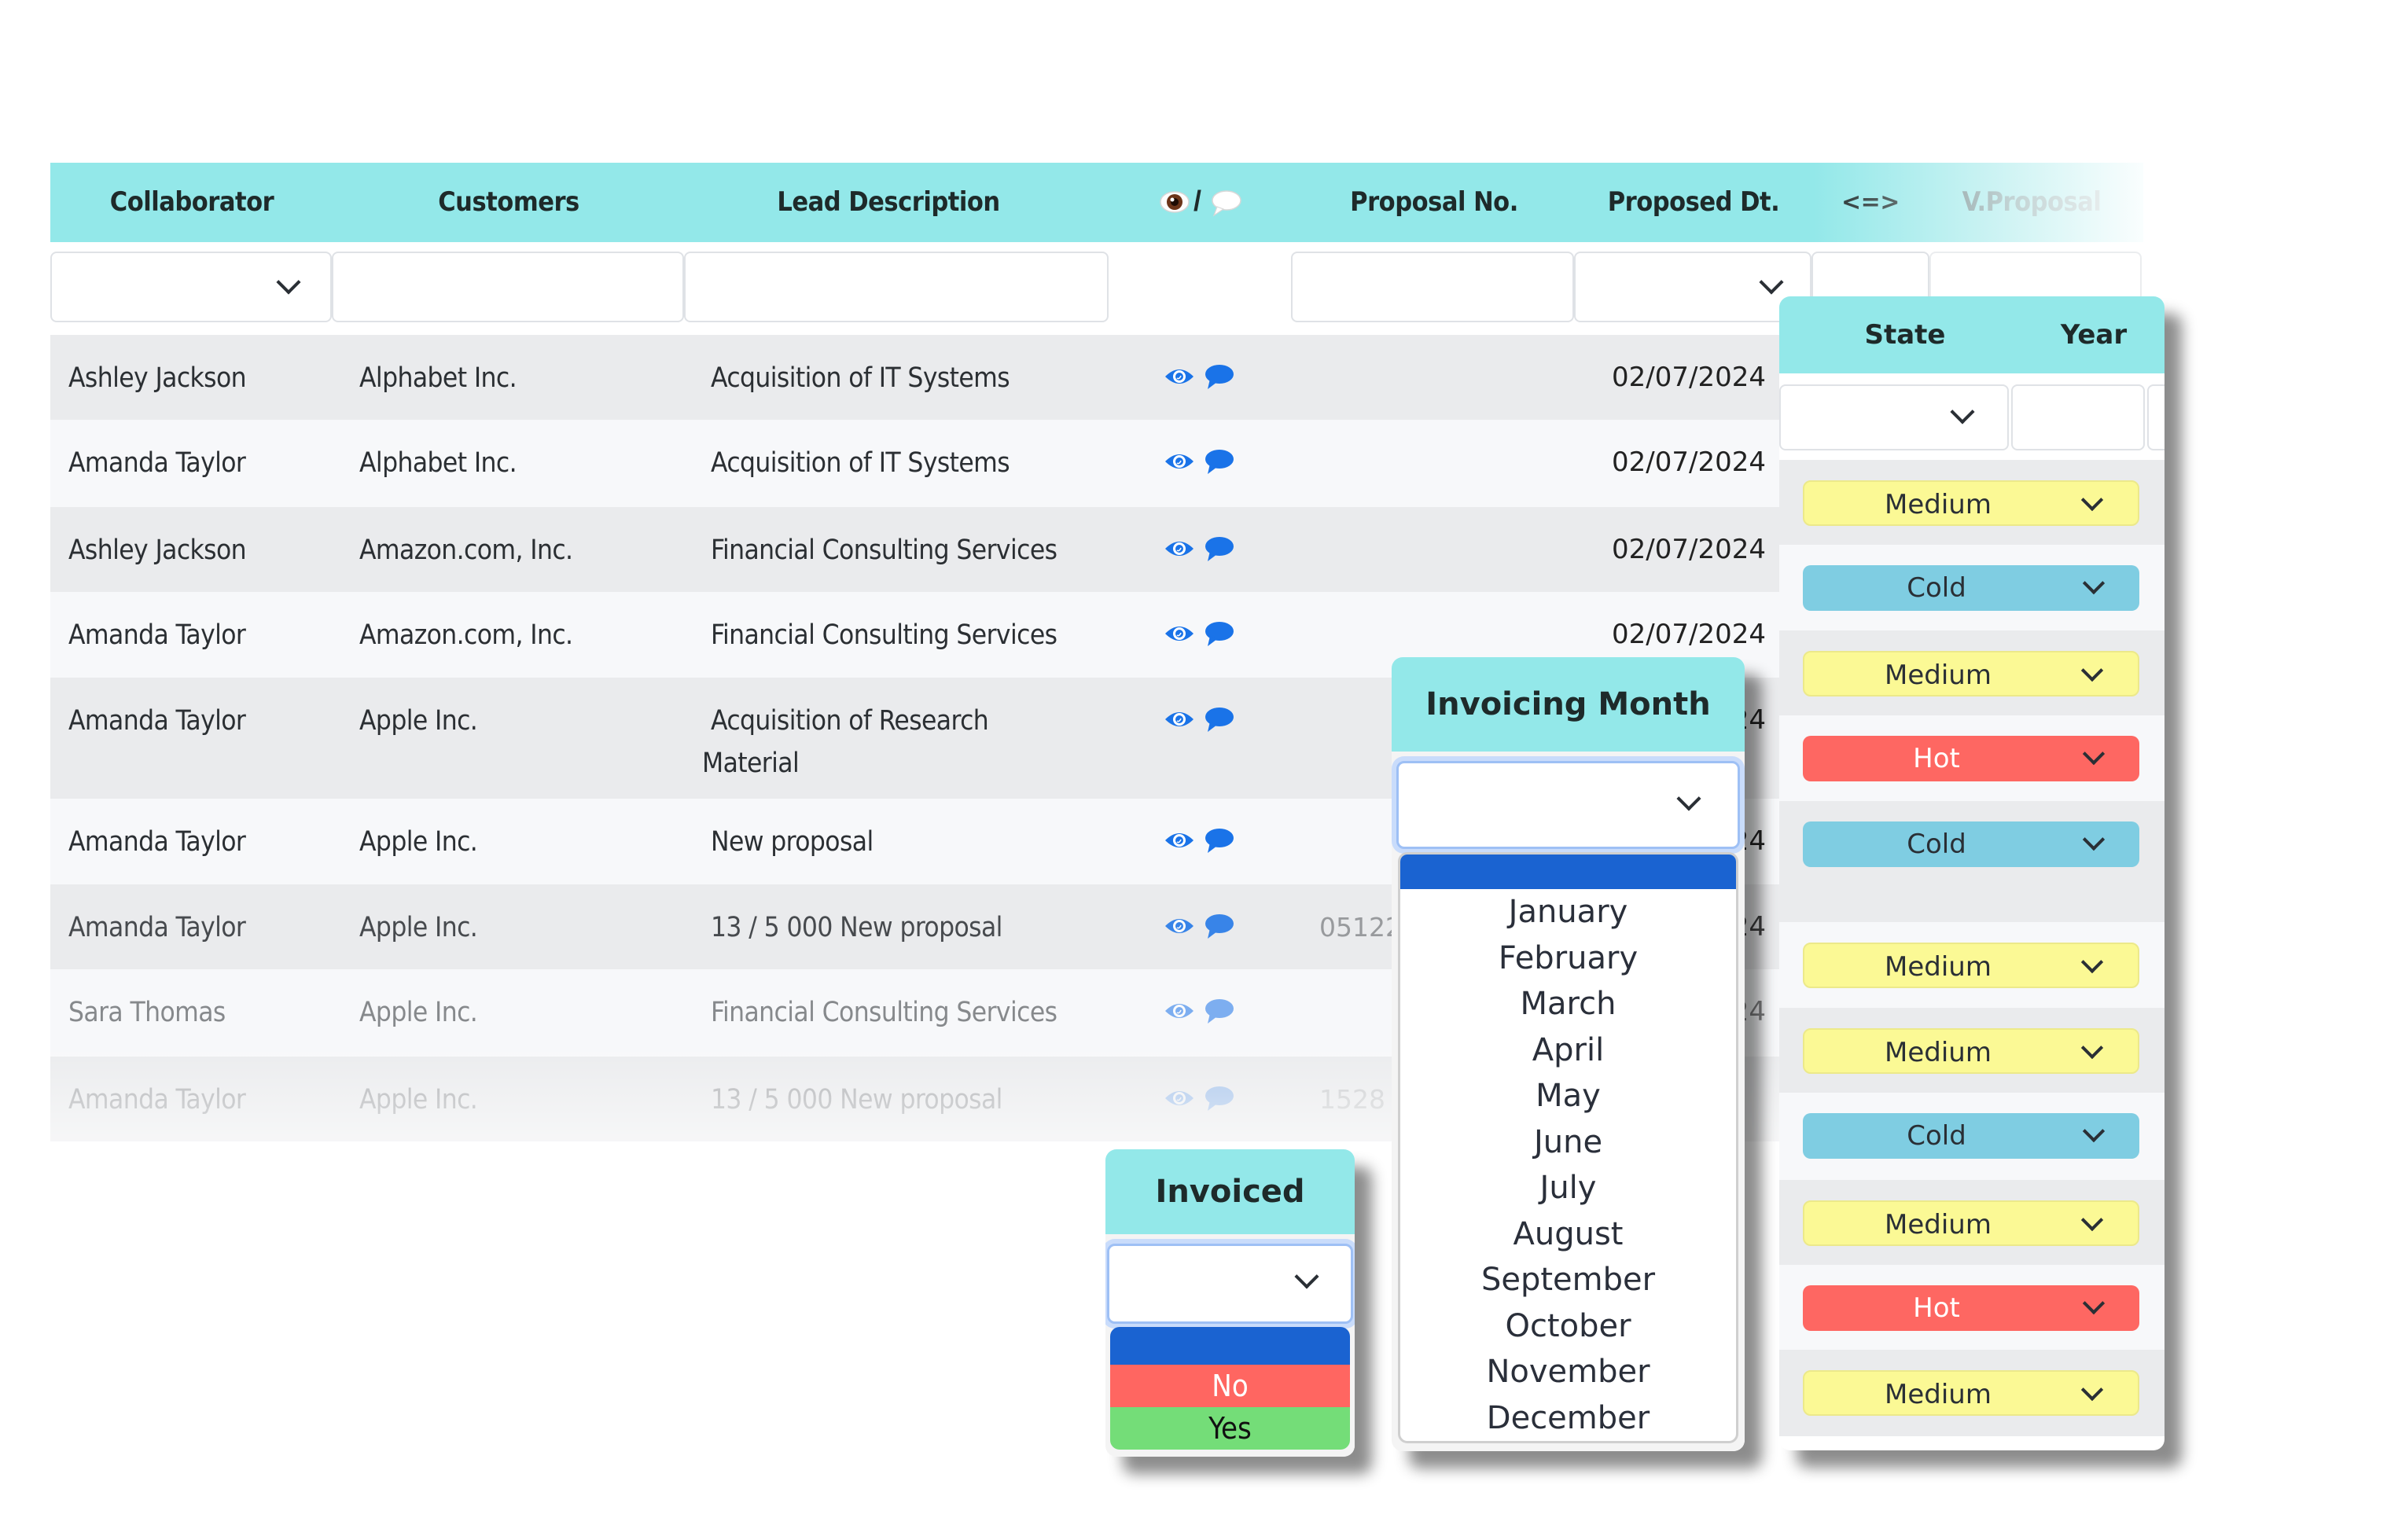 The width and height of the screenshot is (2387, 1540). Describe the element at coordinates (1198, 201) in the screenshot. I see `header-slash: /` at that location.